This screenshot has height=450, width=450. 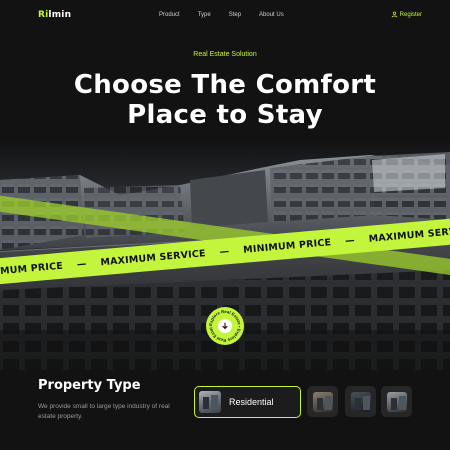 What do you see at coordinates (225, 85) in the screenshot?
I see `hero-headline-line-1: Choose The Comfort` at bounding box center [225, 85].